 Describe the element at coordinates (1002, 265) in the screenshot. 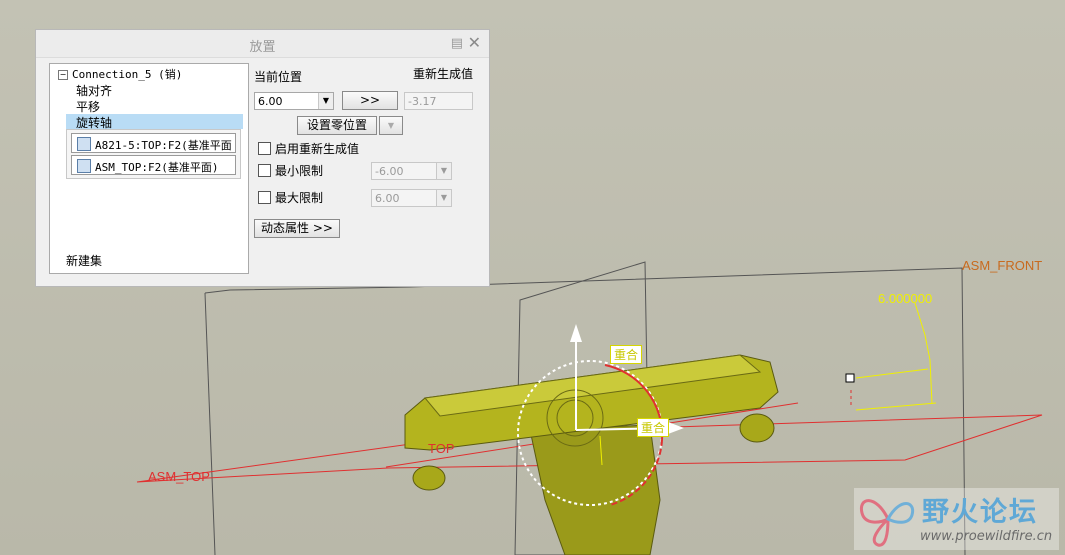

I see `asm-front-label: ASM_FRONT` at that location.